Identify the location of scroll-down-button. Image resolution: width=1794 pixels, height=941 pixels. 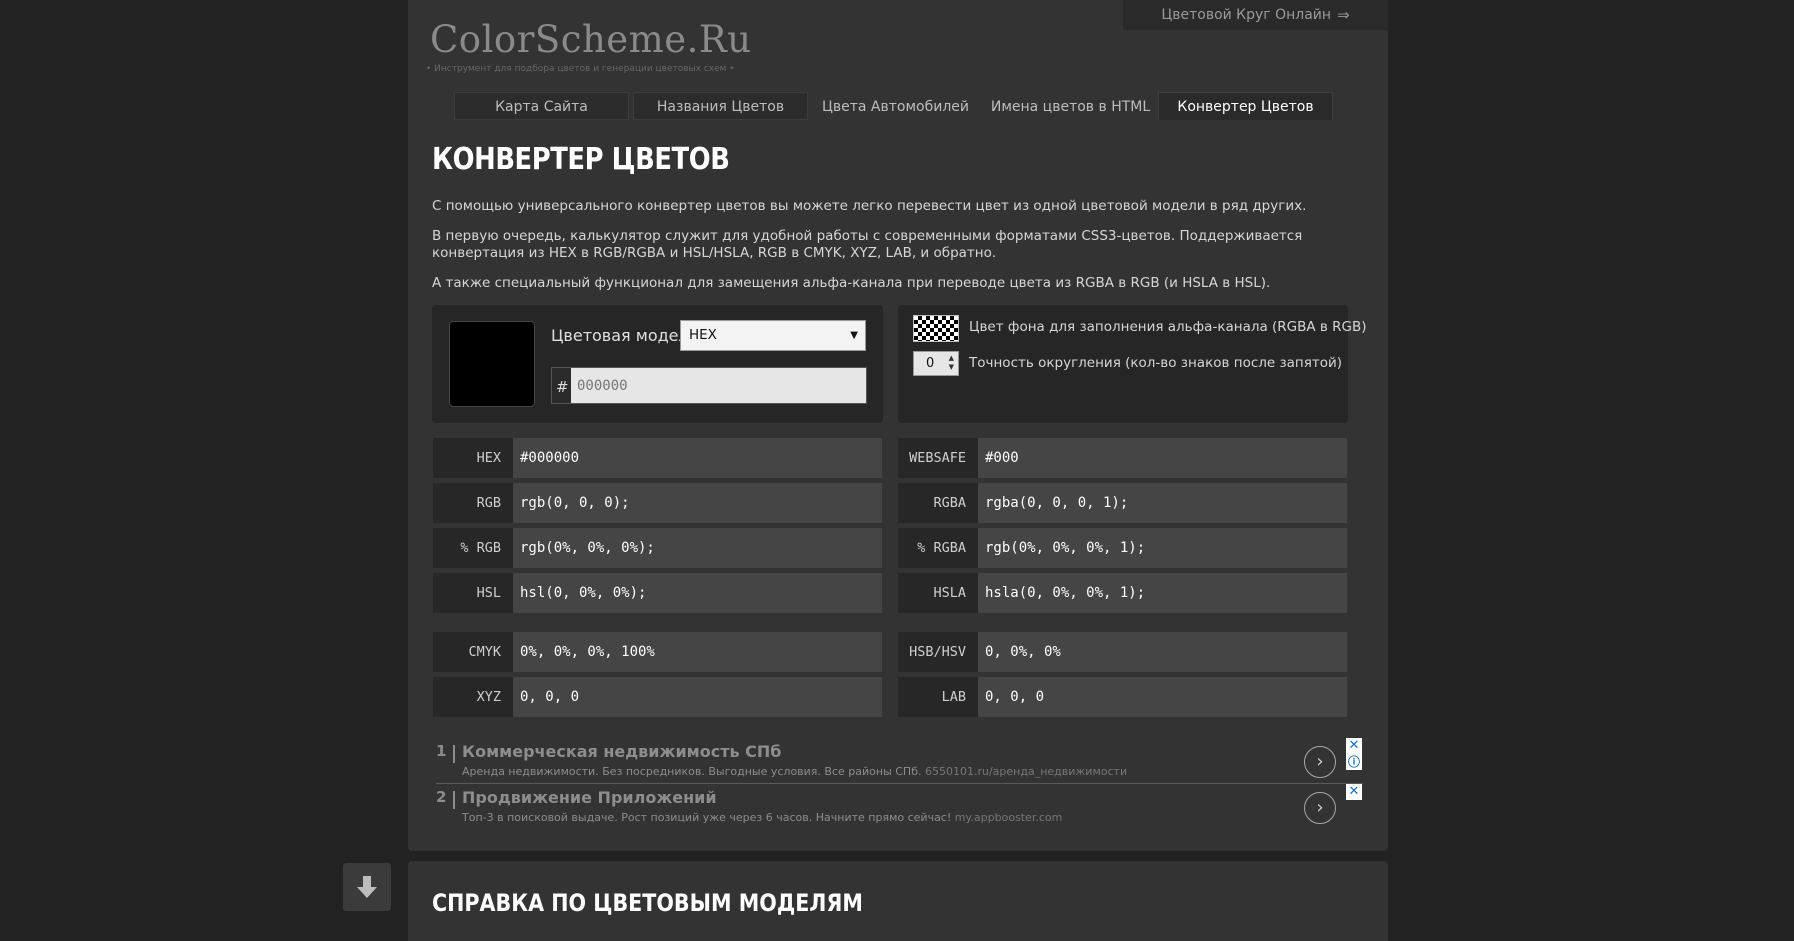
(367, 887).